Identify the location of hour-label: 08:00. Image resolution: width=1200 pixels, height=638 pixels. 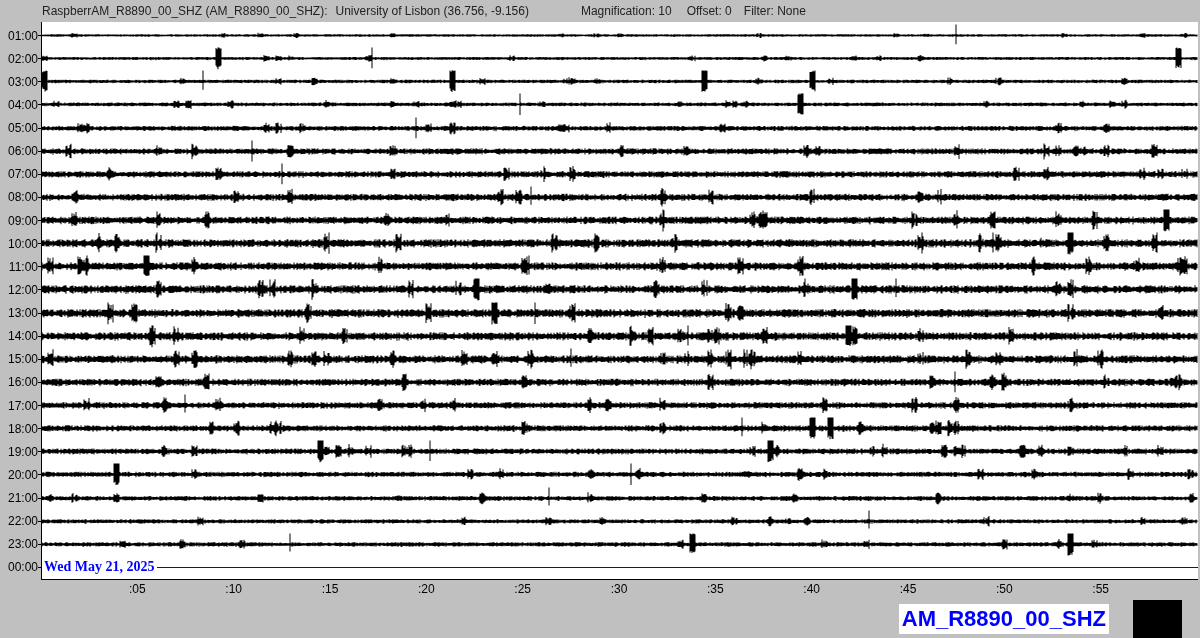
(22, 197).